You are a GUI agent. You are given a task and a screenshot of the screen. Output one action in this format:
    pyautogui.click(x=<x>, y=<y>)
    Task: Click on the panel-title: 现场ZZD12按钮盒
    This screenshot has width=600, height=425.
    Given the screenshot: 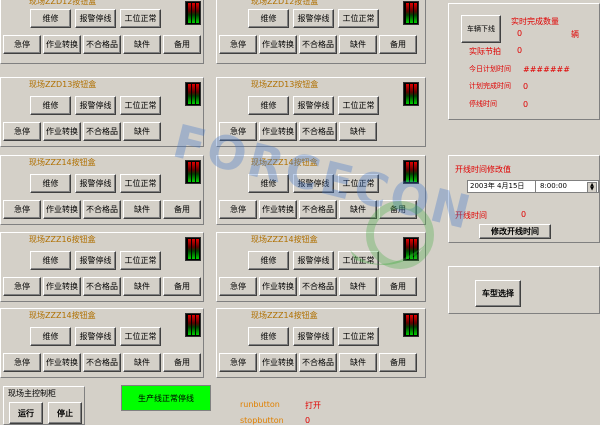 What is the action you would take?
    pyautogui.click(x=63, y=3)
    